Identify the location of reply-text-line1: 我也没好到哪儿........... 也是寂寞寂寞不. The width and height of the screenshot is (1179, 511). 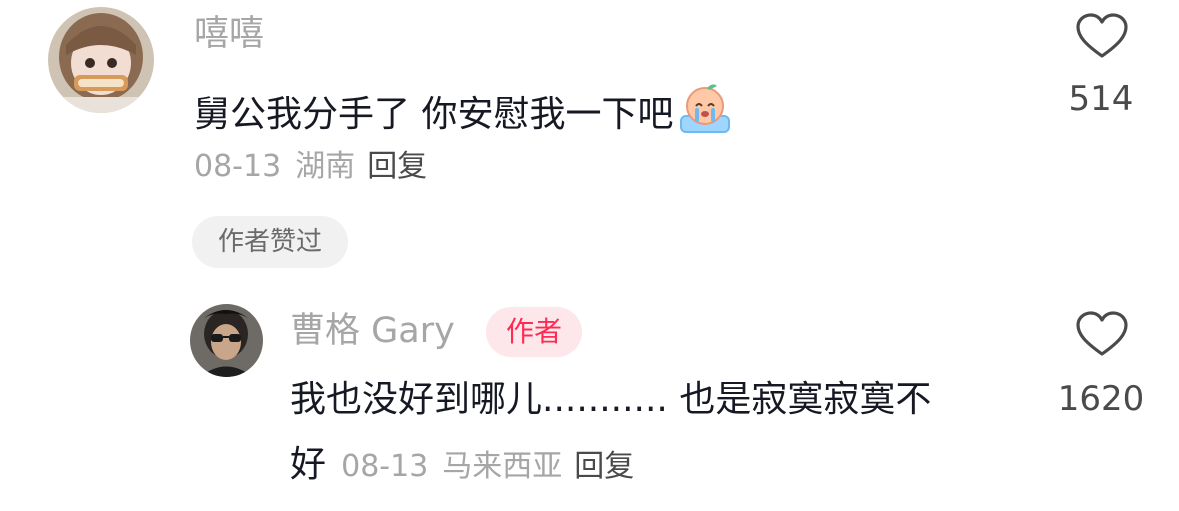
(611, 399).